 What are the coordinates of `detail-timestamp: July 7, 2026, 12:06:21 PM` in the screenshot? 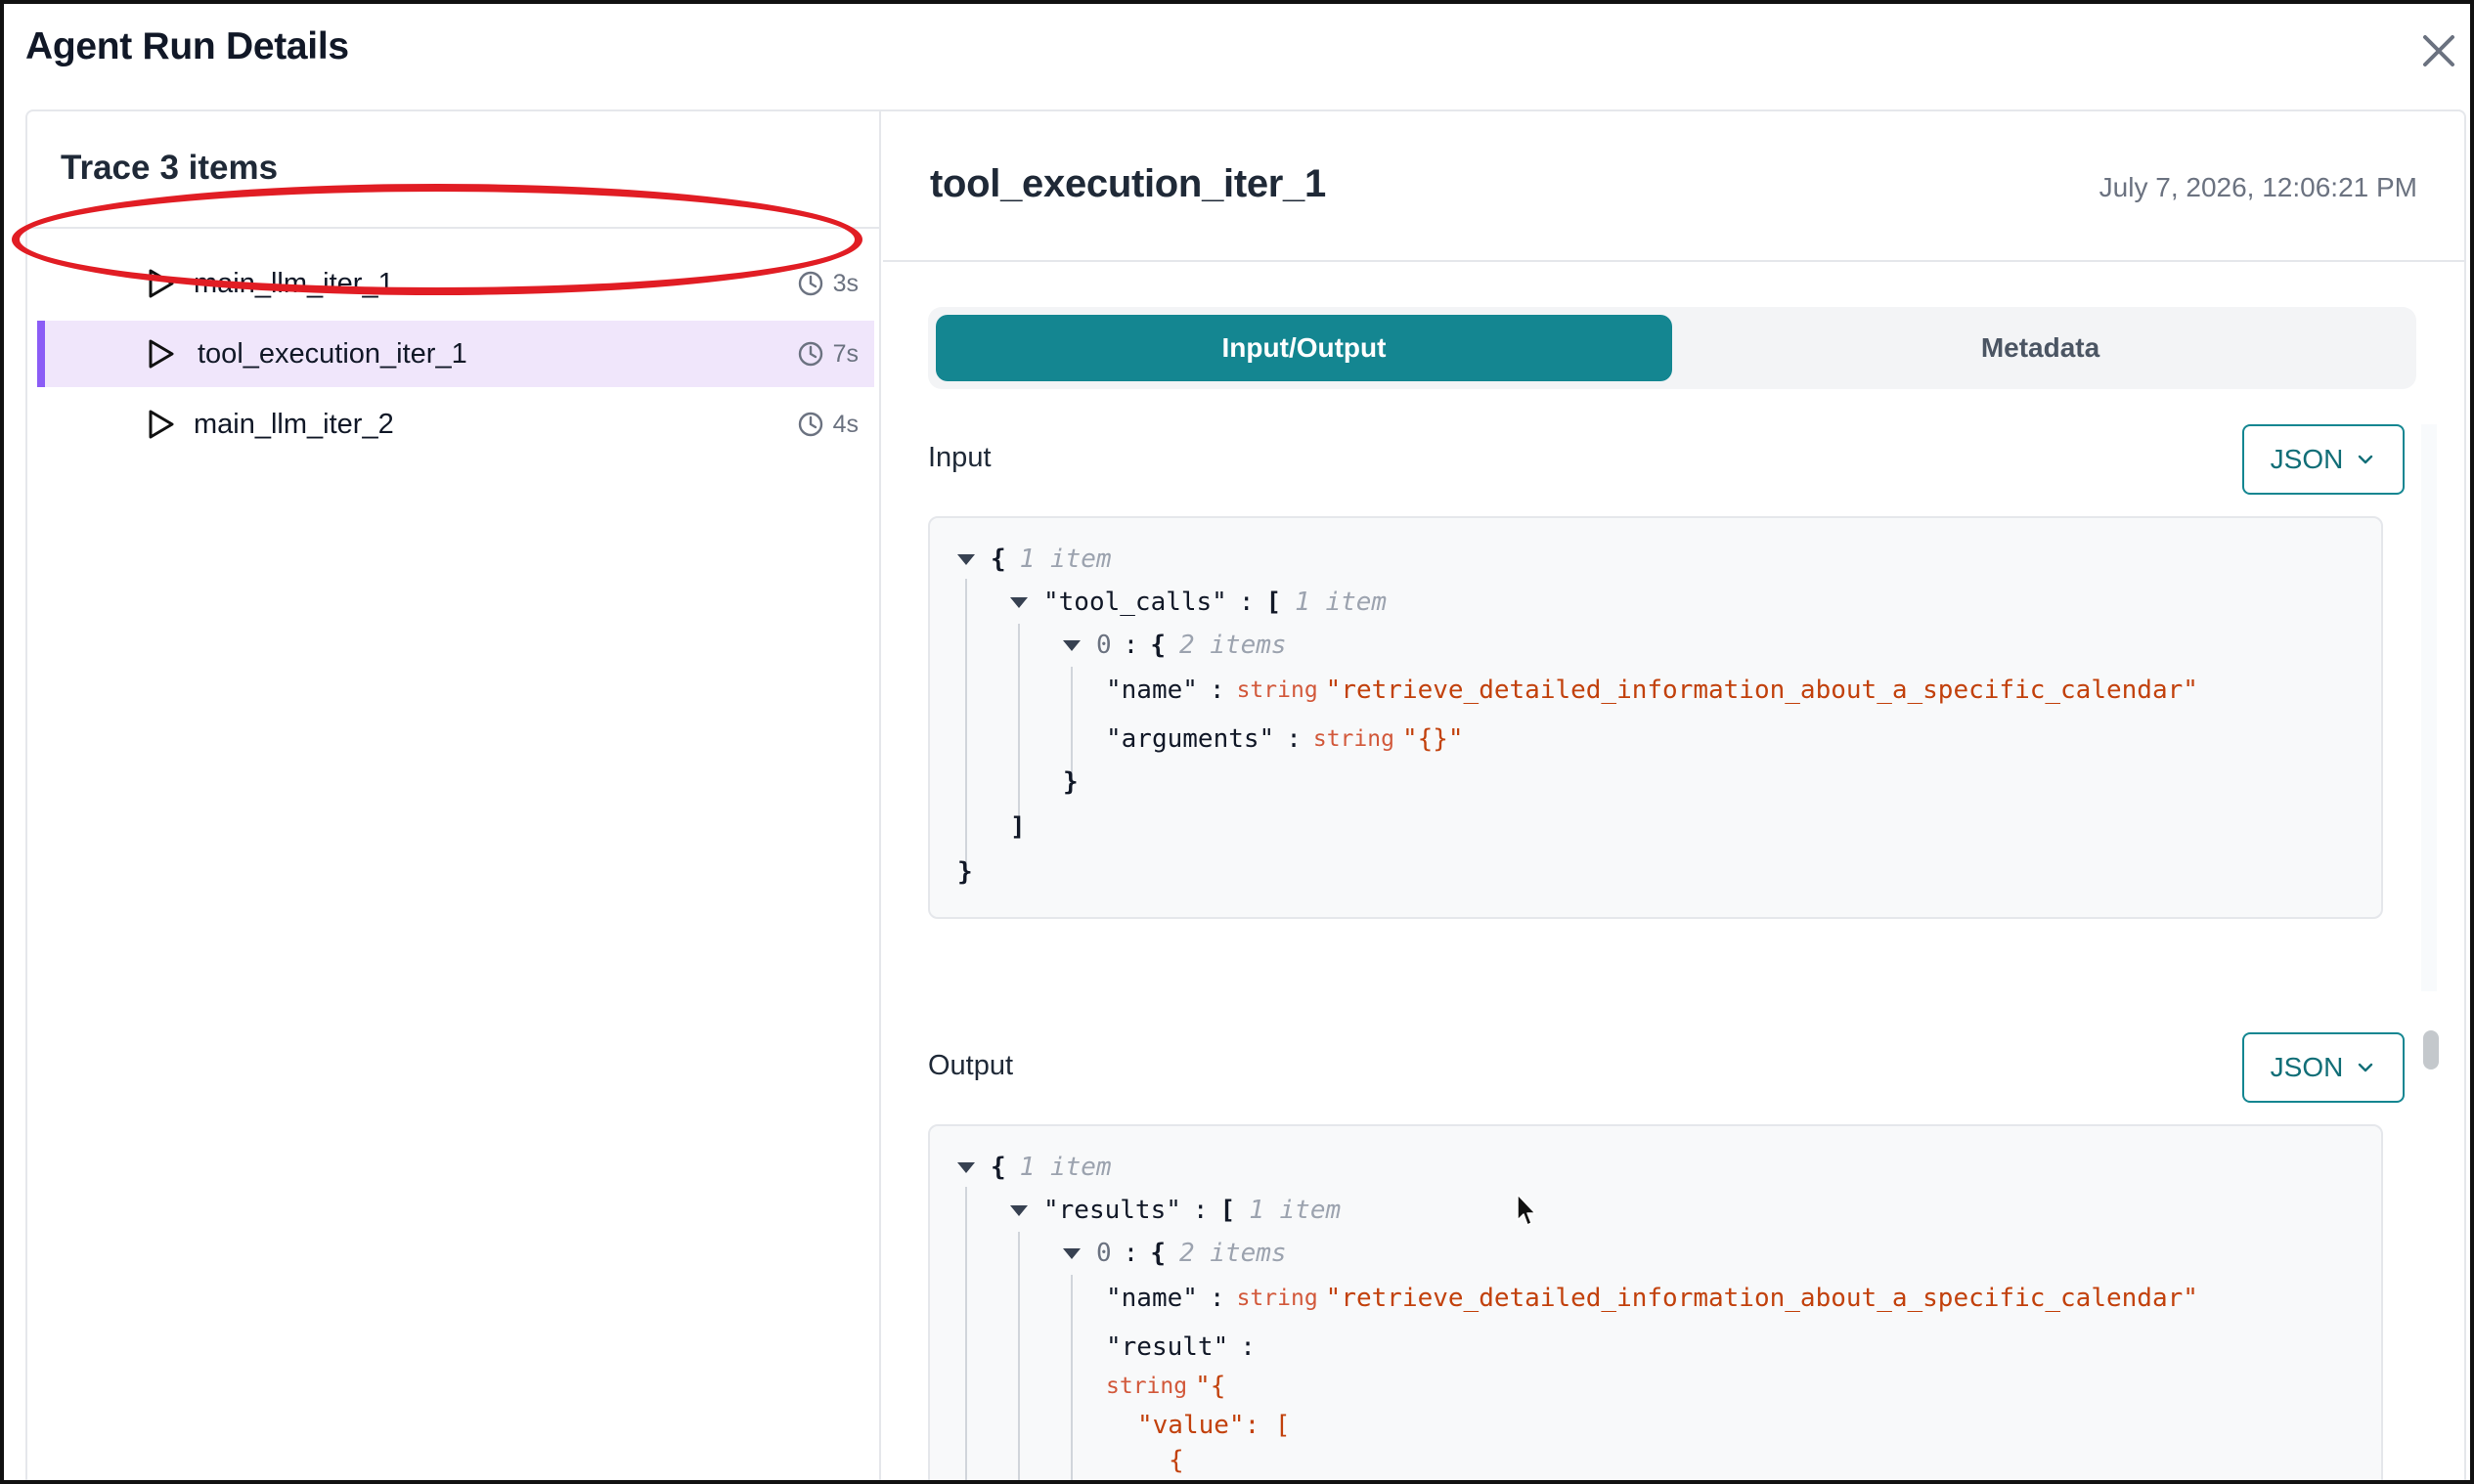 It's located at (2257, 187).